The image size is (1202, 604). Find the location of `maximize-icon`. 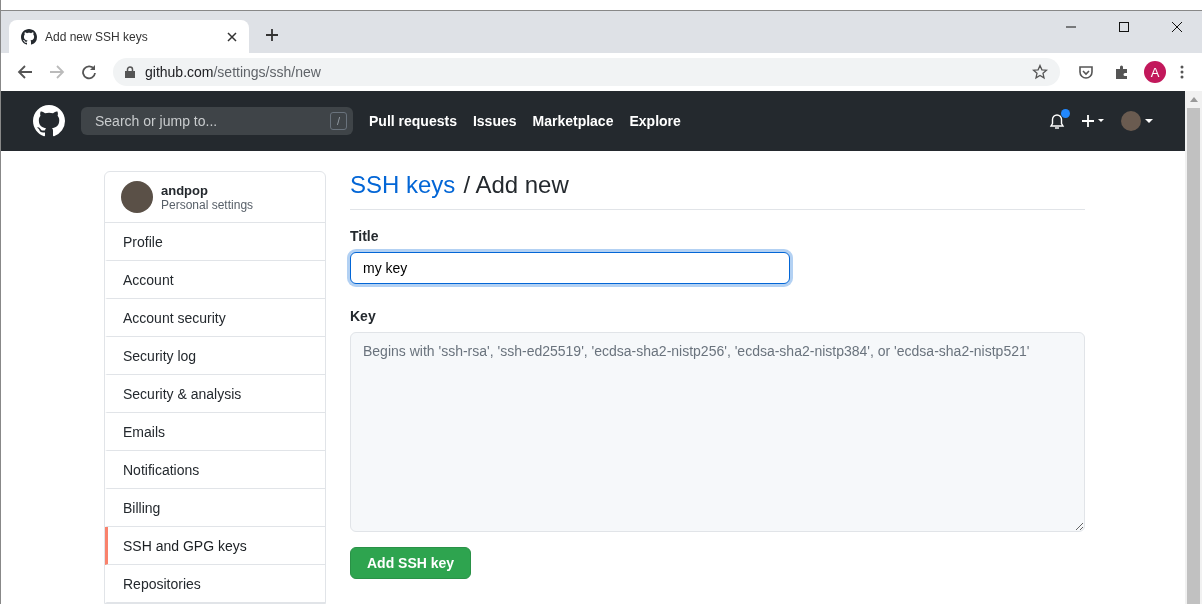

maximize-icon is located at coordinates (1124, 27).